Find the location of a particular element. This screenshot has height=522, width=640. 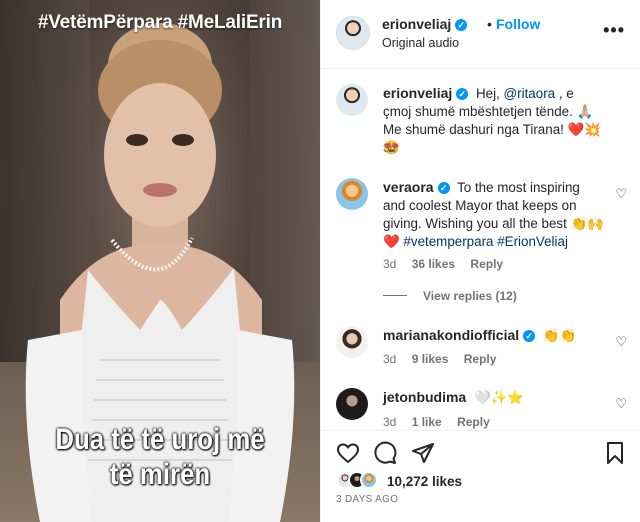

video-subtitle: Dua të të uroj më të mirën is located at coordinates (159, 457).